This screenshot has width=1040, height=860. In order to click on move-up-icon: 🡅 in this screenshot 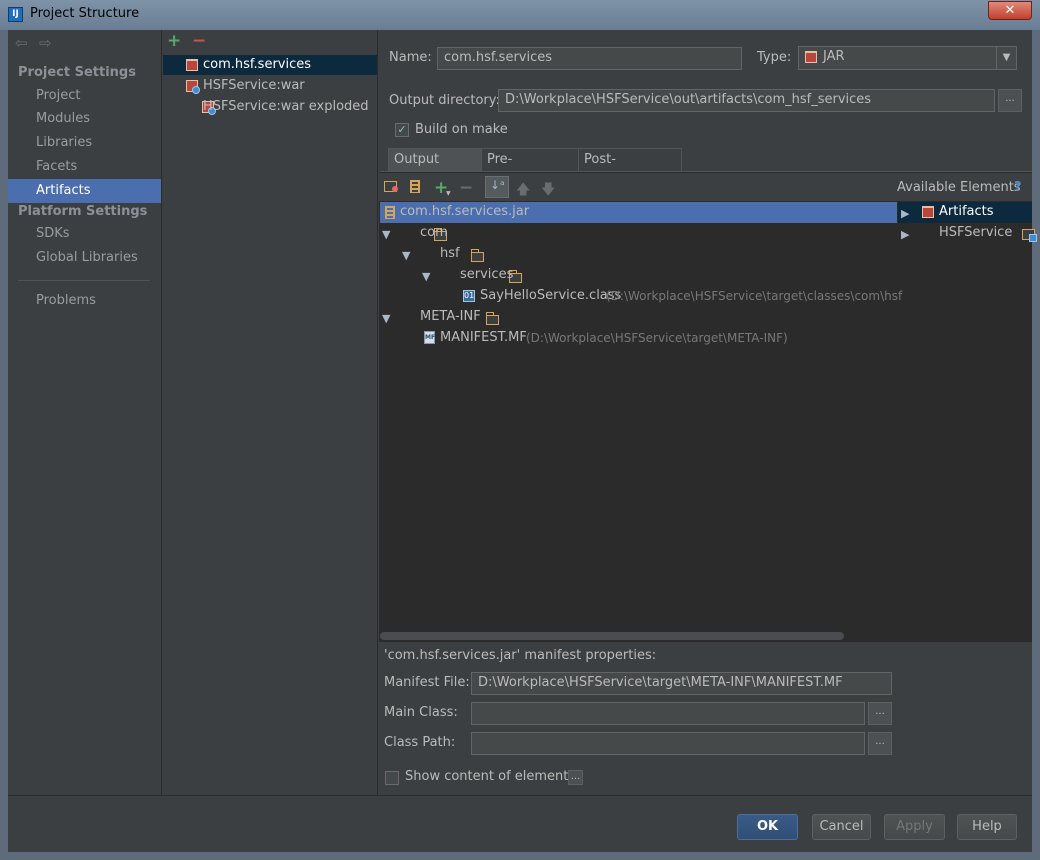, I will do `click(523, 191)`.